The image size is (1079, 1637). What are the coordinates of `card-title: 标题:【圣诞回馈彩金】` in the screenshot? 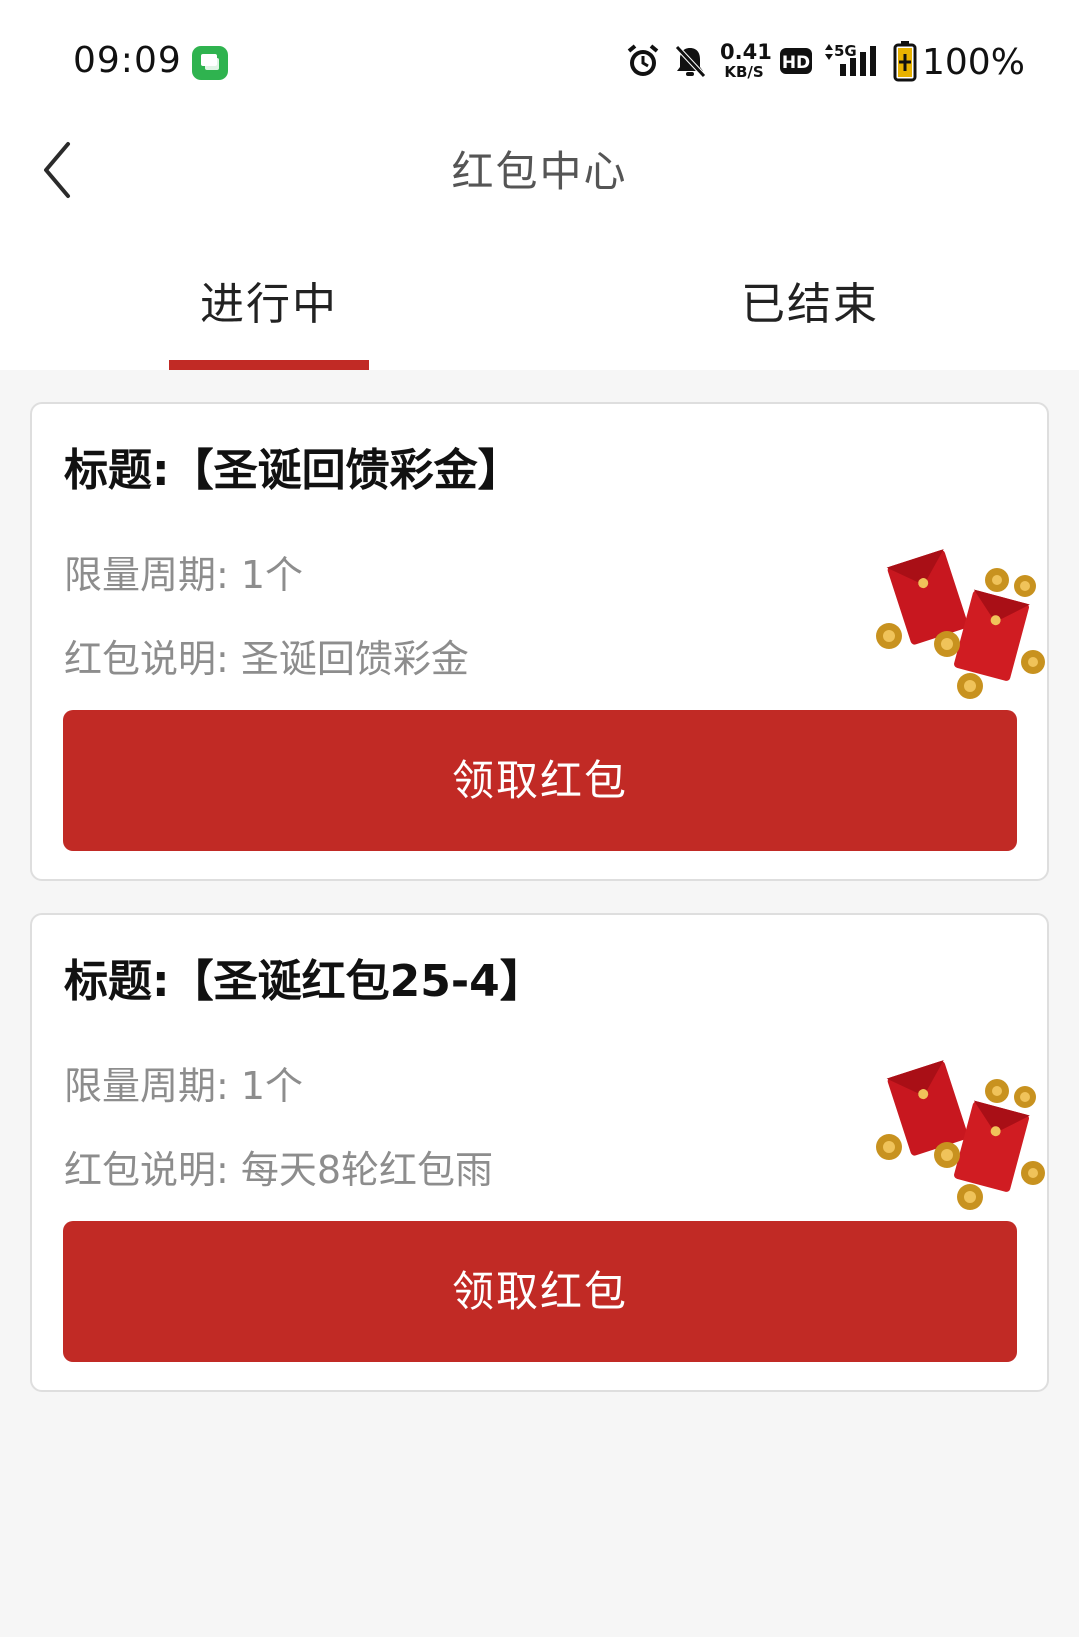 It's located at (293, 470).